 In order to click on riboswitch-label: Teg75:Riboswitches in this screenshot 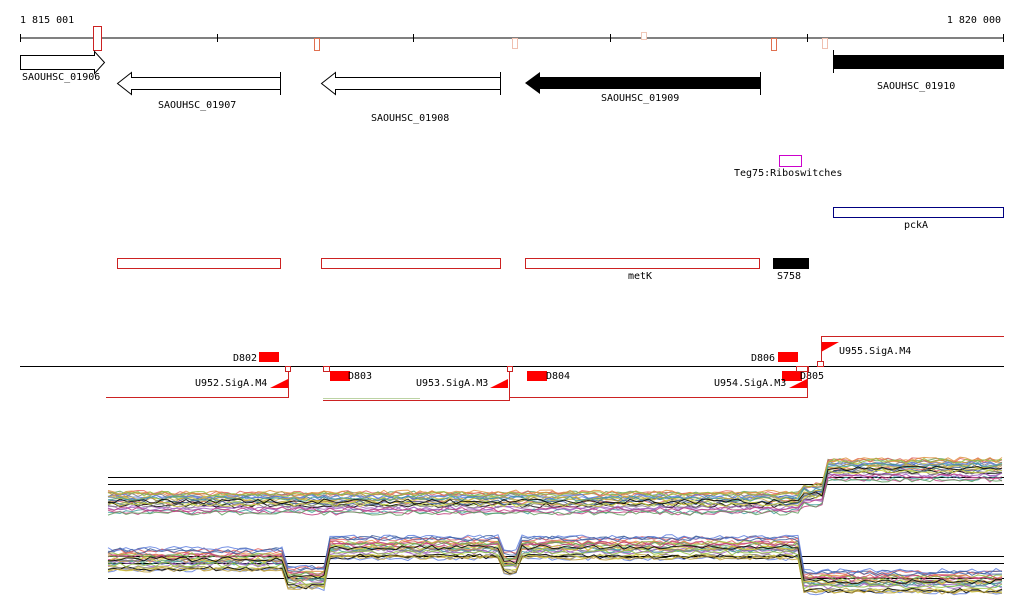, I will do `click(788, 173)`.